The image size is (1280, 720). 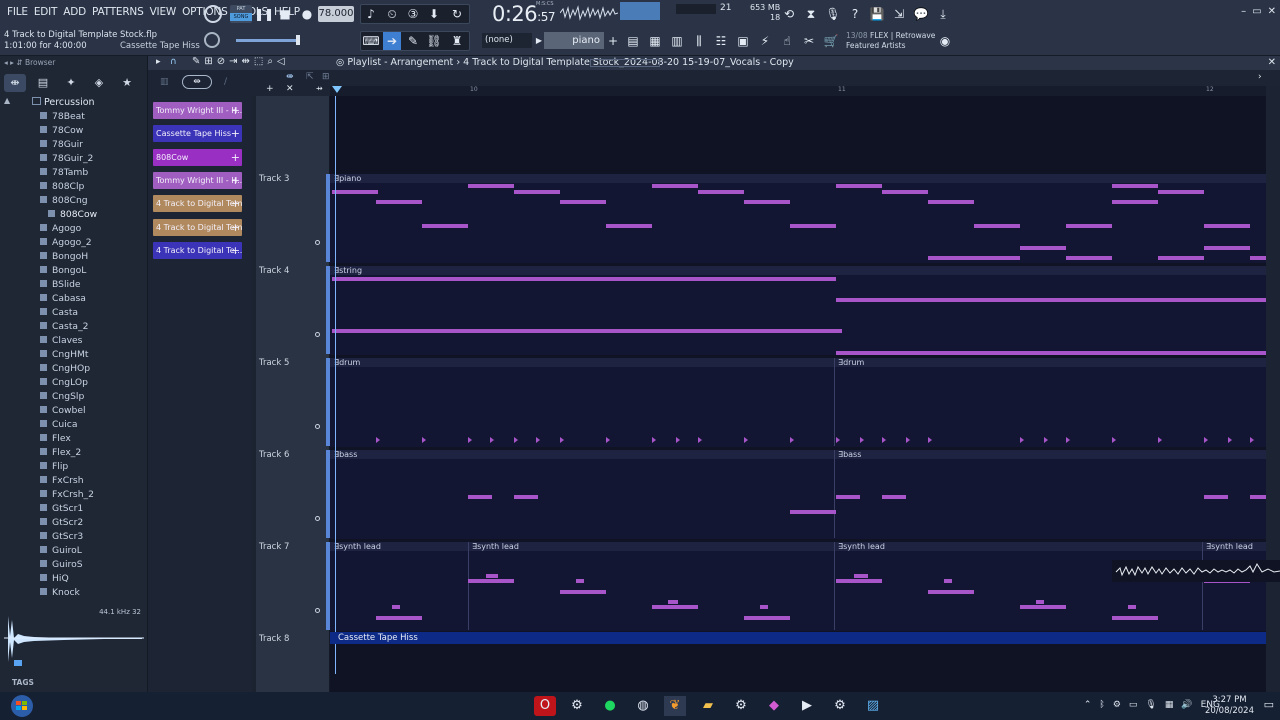 What do you see at coordinates (643, 706) in the screenshot?
I see `chrome-icon: ◍` at bounding box center [643, 706].